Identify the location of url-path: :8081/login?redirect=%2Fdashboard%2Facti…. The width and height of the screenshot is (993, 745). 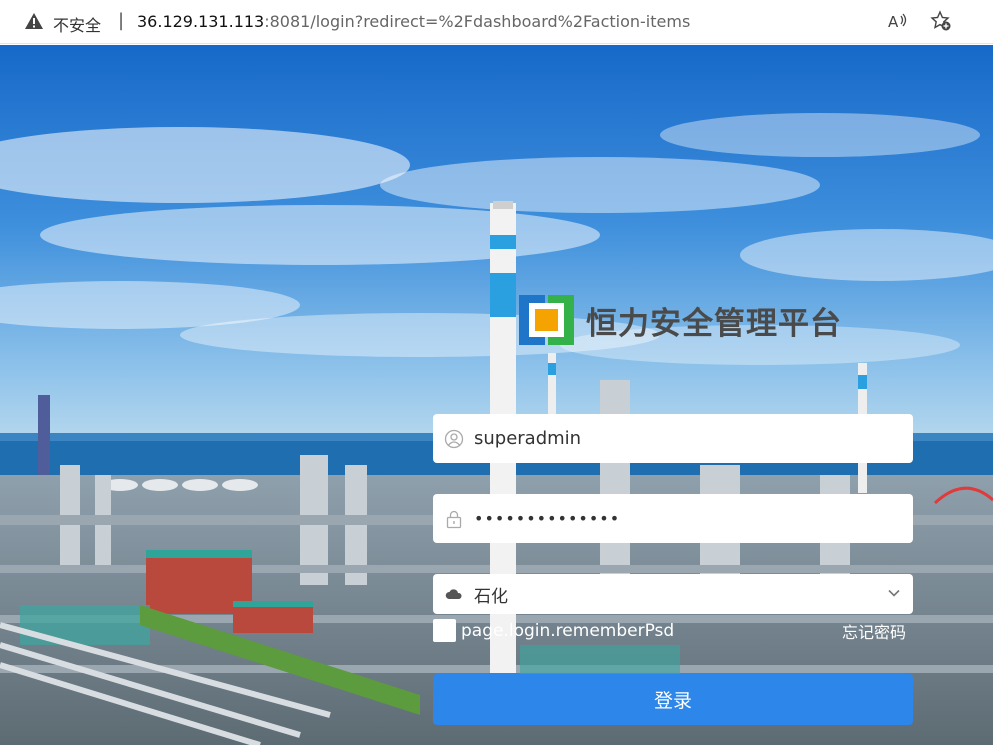
(477, 21).